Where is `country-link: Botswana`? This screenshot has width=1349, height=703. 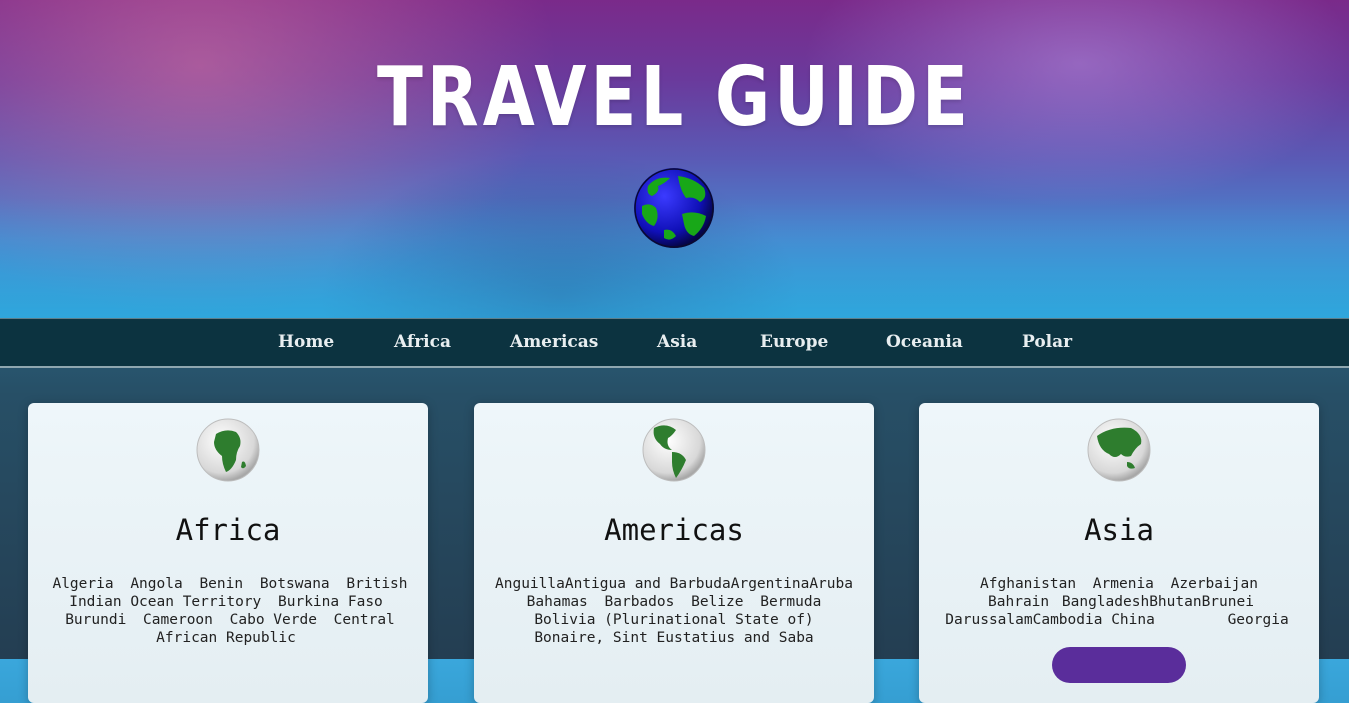 country-link: Botswana is located at coordinates (295, 584).